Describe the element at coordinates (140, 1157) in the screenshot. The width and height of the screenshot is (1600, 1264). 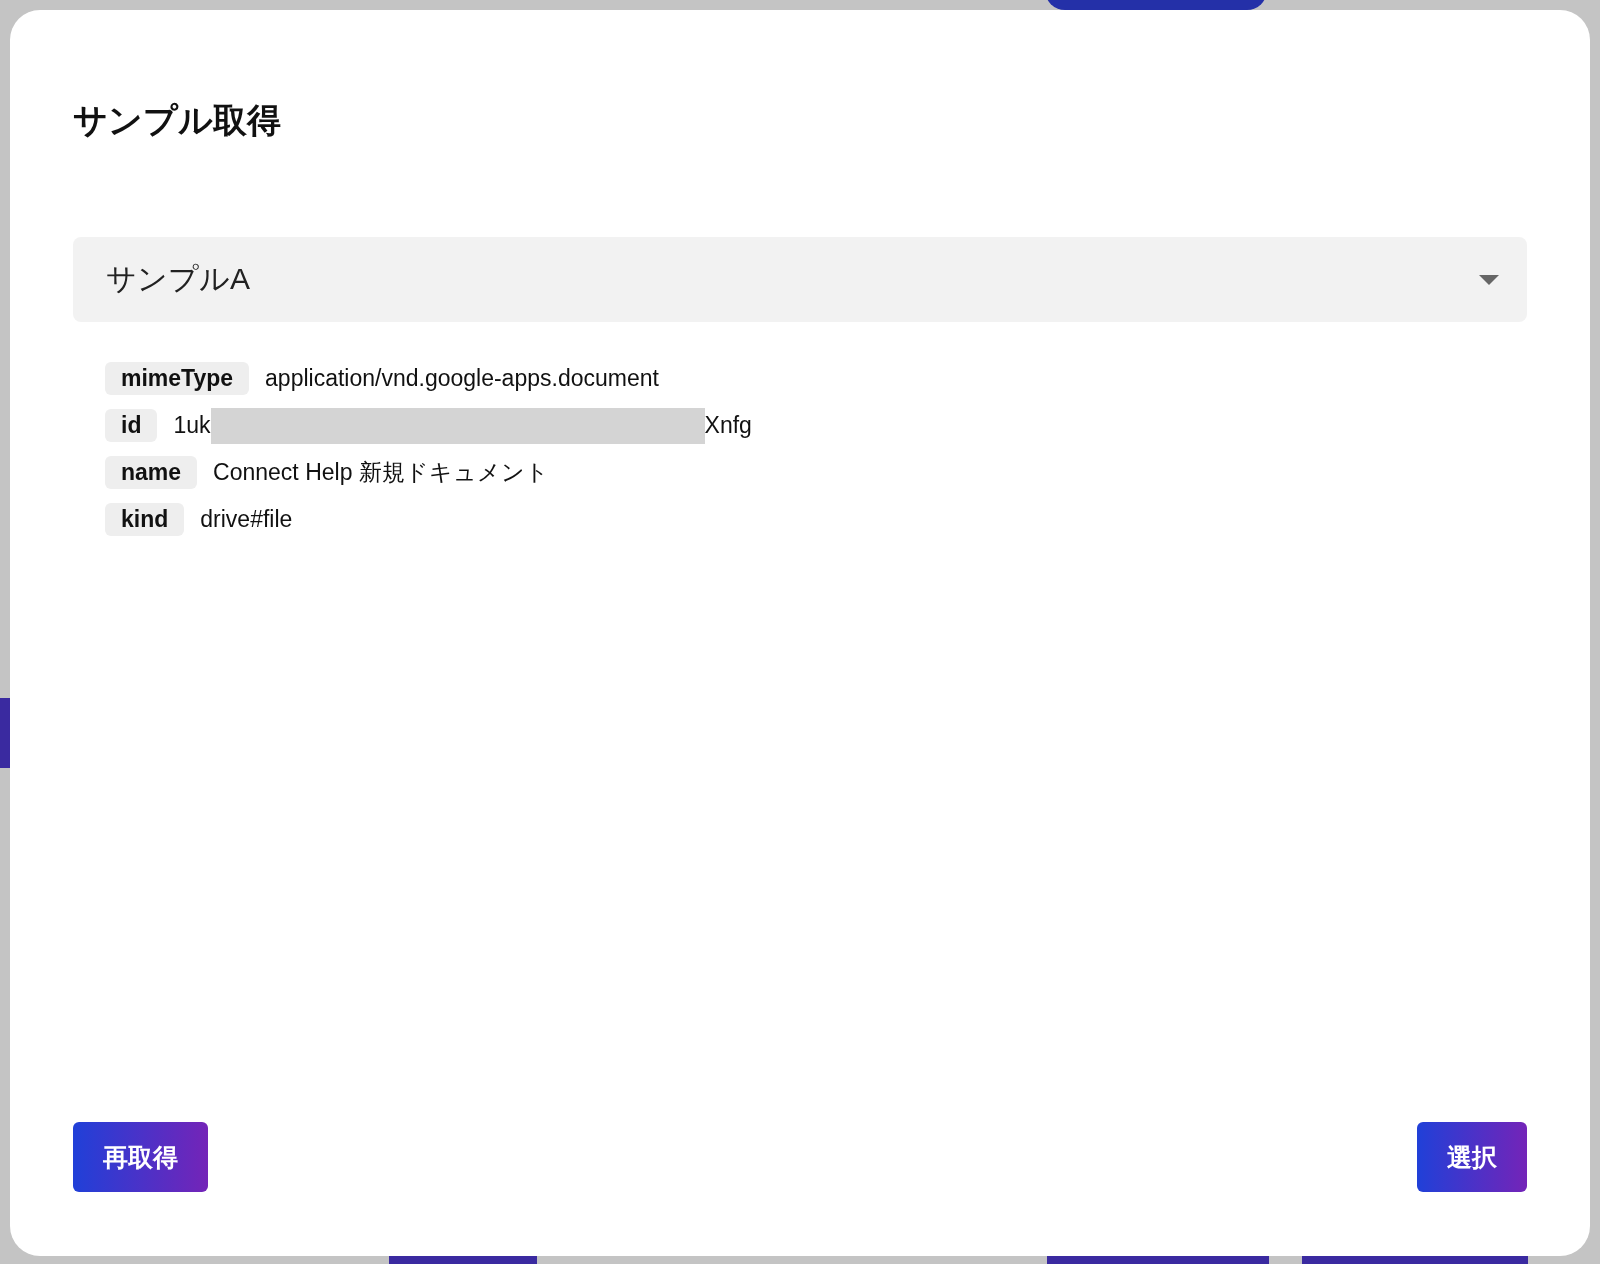
I see `action-button: 再取得` at that location.